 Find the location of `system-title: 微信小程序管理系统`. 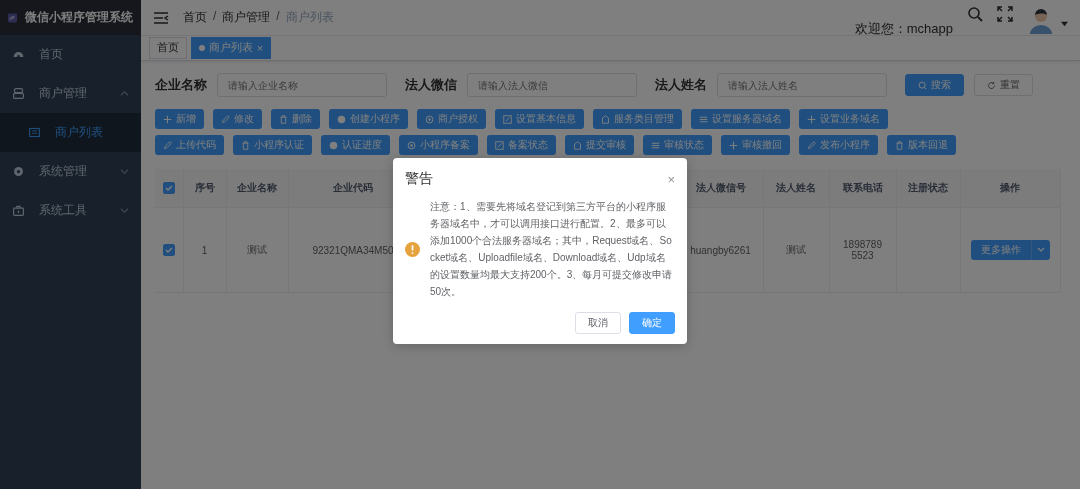

system-title: 微信小程序管理系统 is located at coordinates (79, 17).